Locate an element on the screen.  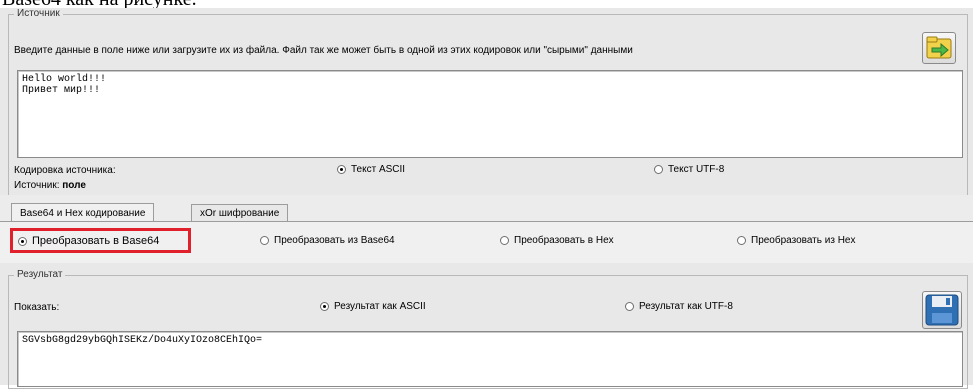
op-from-hex-radio: Преобразовать из Hex is located at coordinates (796, 240).